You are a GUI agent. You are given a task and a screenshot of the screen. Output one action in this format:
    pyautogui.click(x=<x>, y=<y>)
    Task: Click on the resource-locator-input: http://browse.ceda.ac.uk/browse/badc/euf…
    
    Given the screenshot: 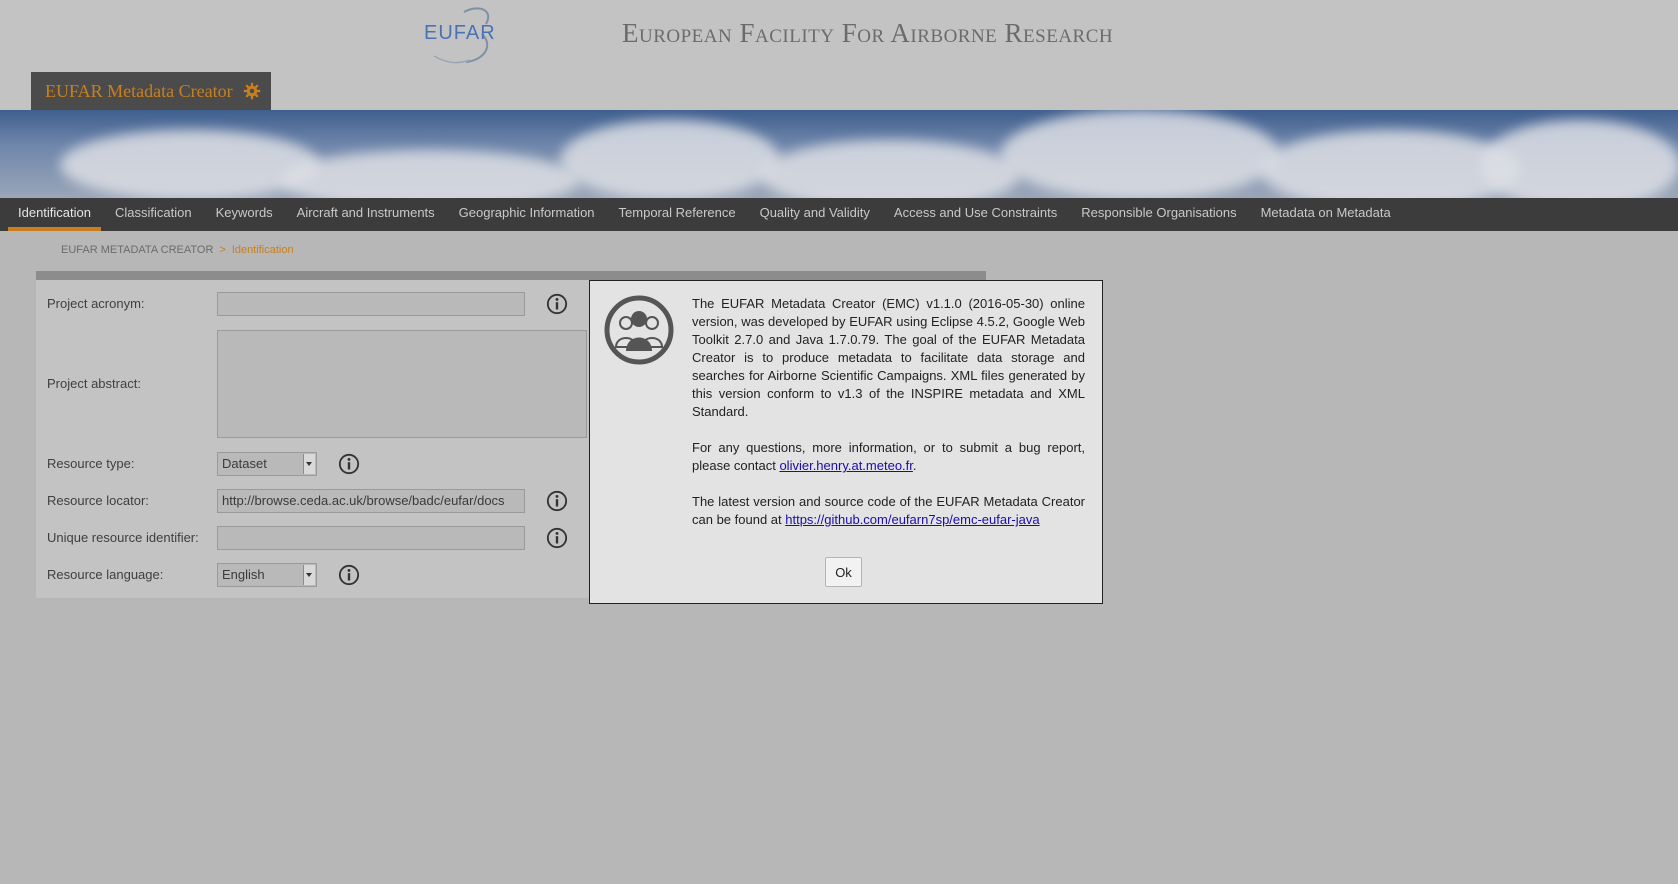 What is the action you would take?
    pyautogui.click(x=371, y=501)
    